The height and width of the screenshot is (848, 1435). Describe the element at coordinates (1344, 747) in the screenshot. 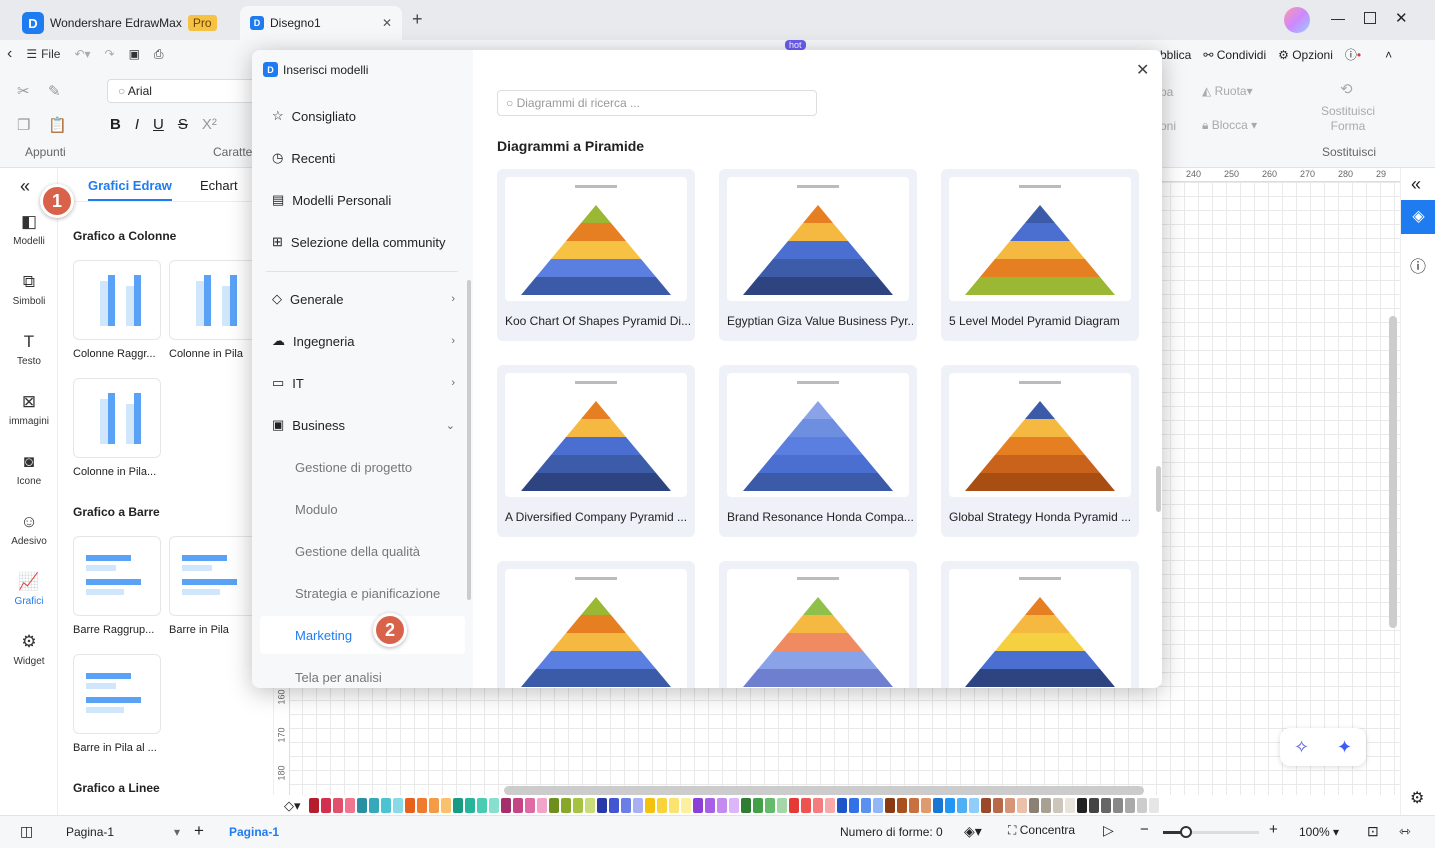

I see `ai-sparkle-icon: ✦` at that location.